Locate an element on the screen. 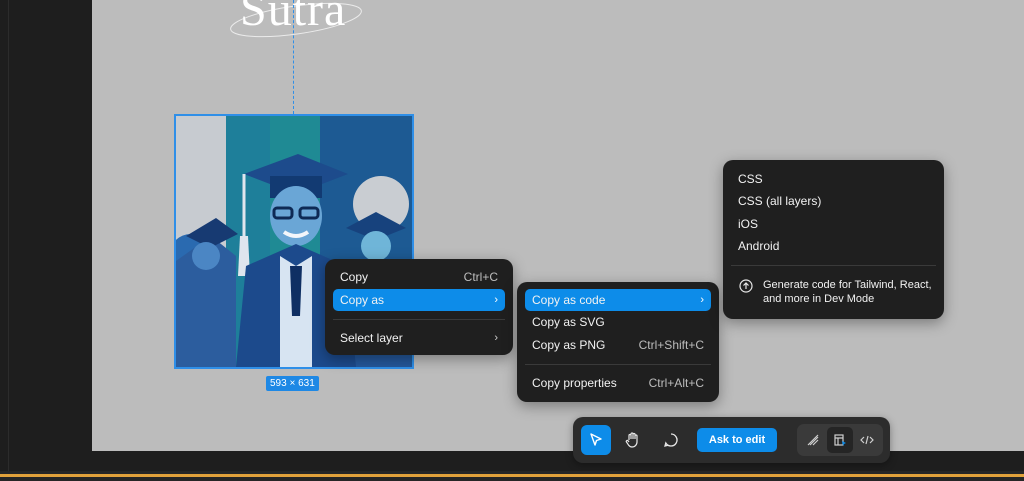 The image size is (1024, 481). menu-item-label: Copy is located at coordinates (354, 277).